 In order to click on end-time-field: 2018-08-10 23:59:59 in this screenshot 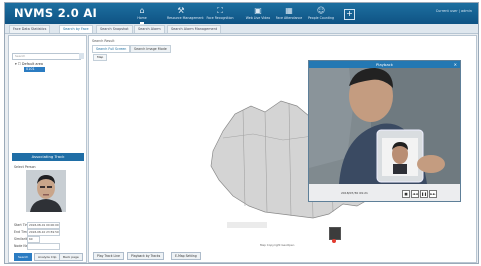, I will do `click(43, 232)`.